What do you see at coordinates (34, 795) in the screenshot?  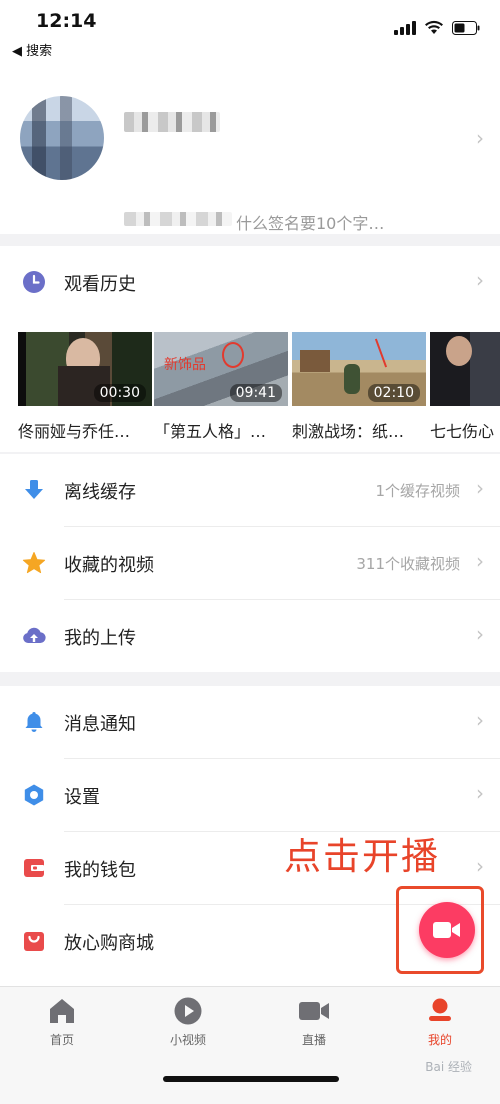 I see `gear-hexagon-icon` at bounding box center [34, 795].